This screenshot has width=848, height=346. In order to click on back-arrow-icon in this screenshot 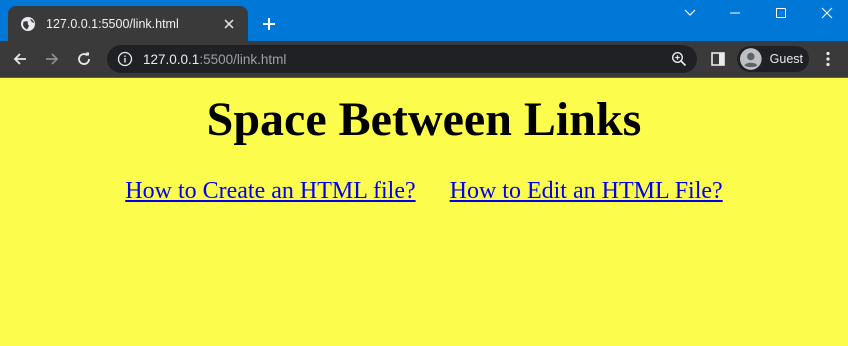, I will do `click(19, 59)`.